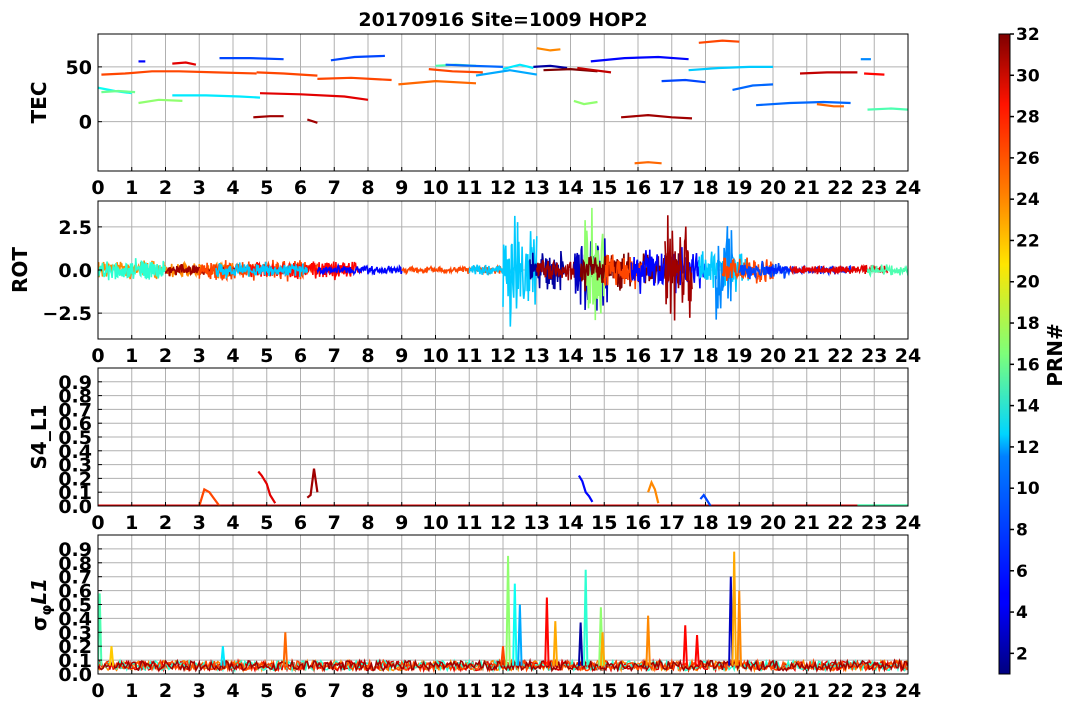 The image size is (1077, 709). I want to click on s4-xtick-label: 13, so click(537, 523).